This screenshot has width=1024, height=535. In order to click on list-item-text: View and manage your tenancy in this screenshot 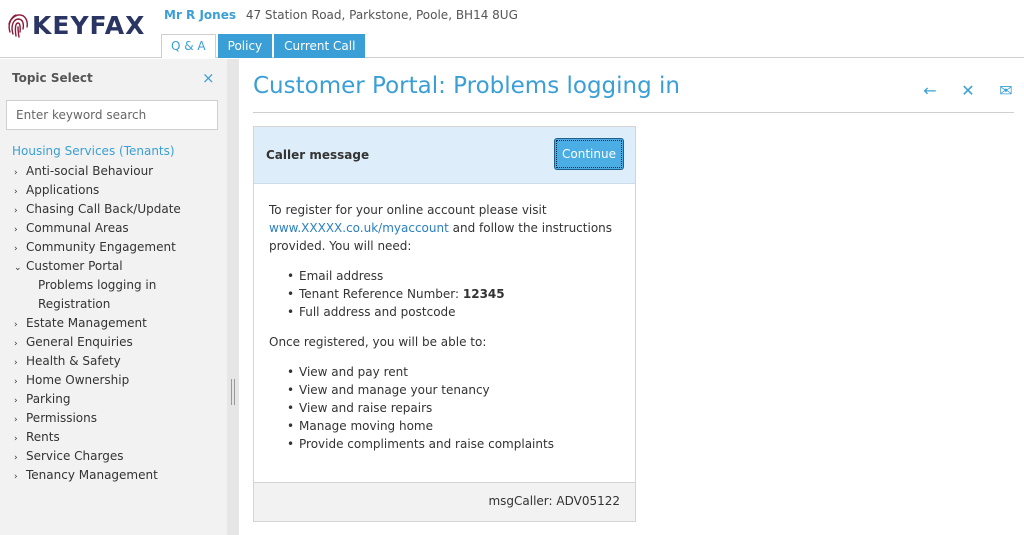, I will do `click(394, 390)`.